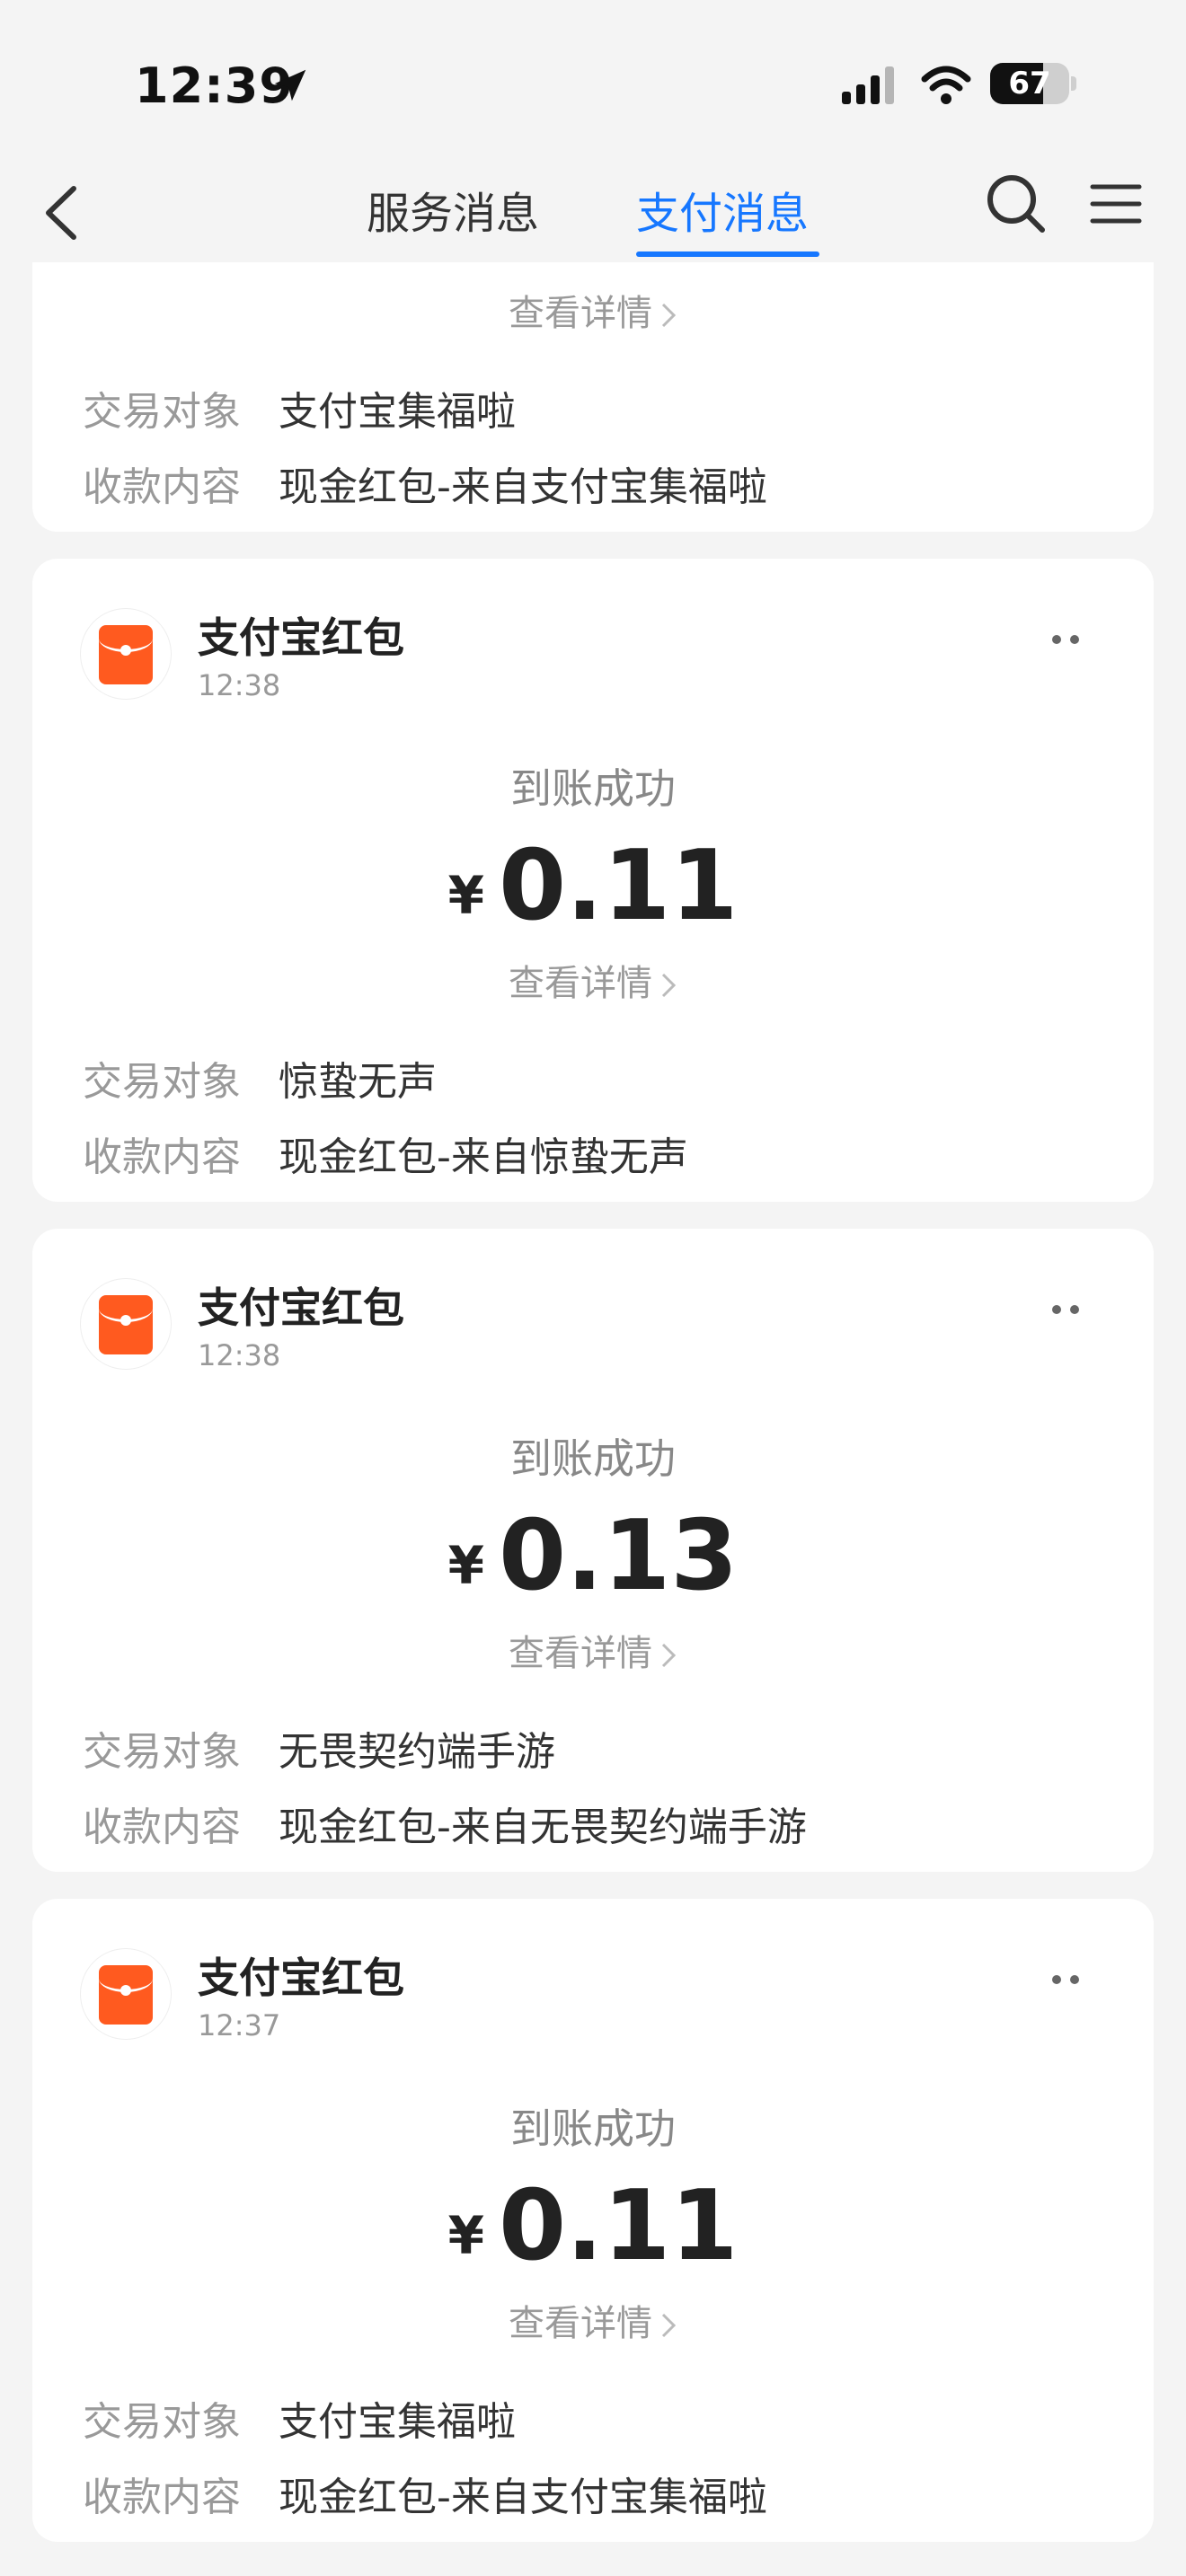  I want to click on counterparty-value: 惊蛰无声, so click(358, 1082).